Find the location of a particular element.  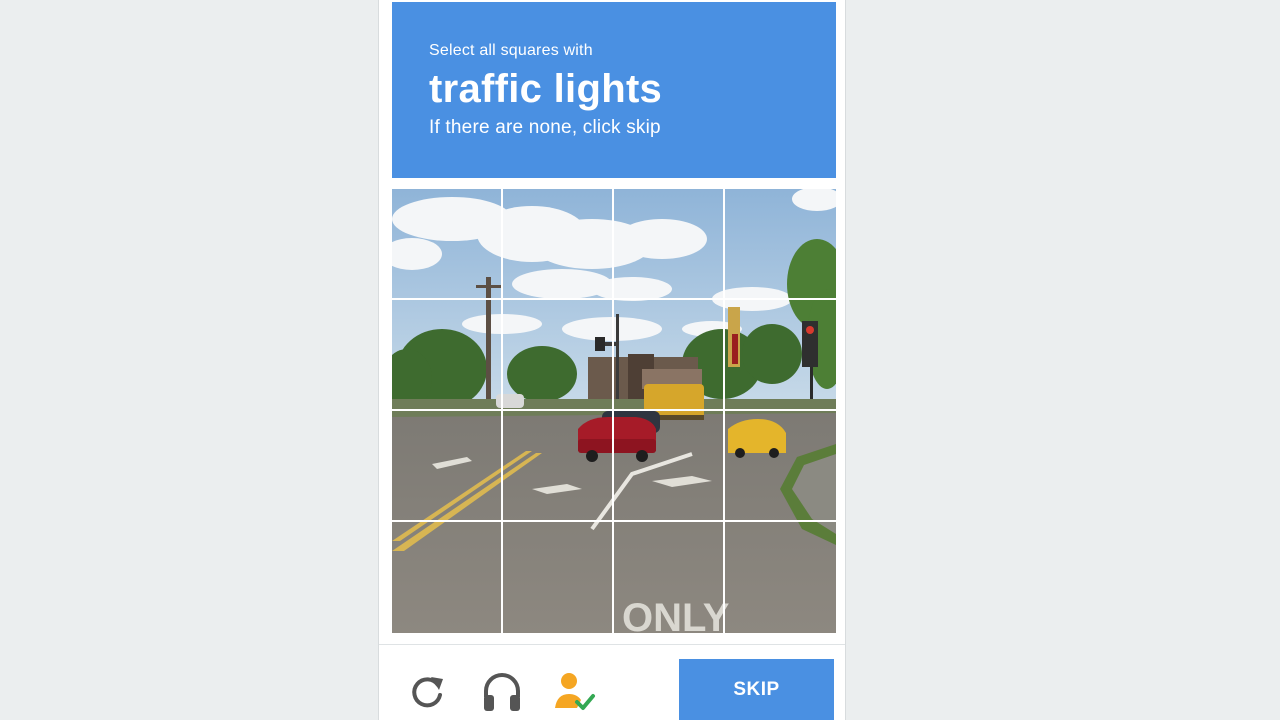

challenge-target: traffic lights is located at coordinates (546, 89).